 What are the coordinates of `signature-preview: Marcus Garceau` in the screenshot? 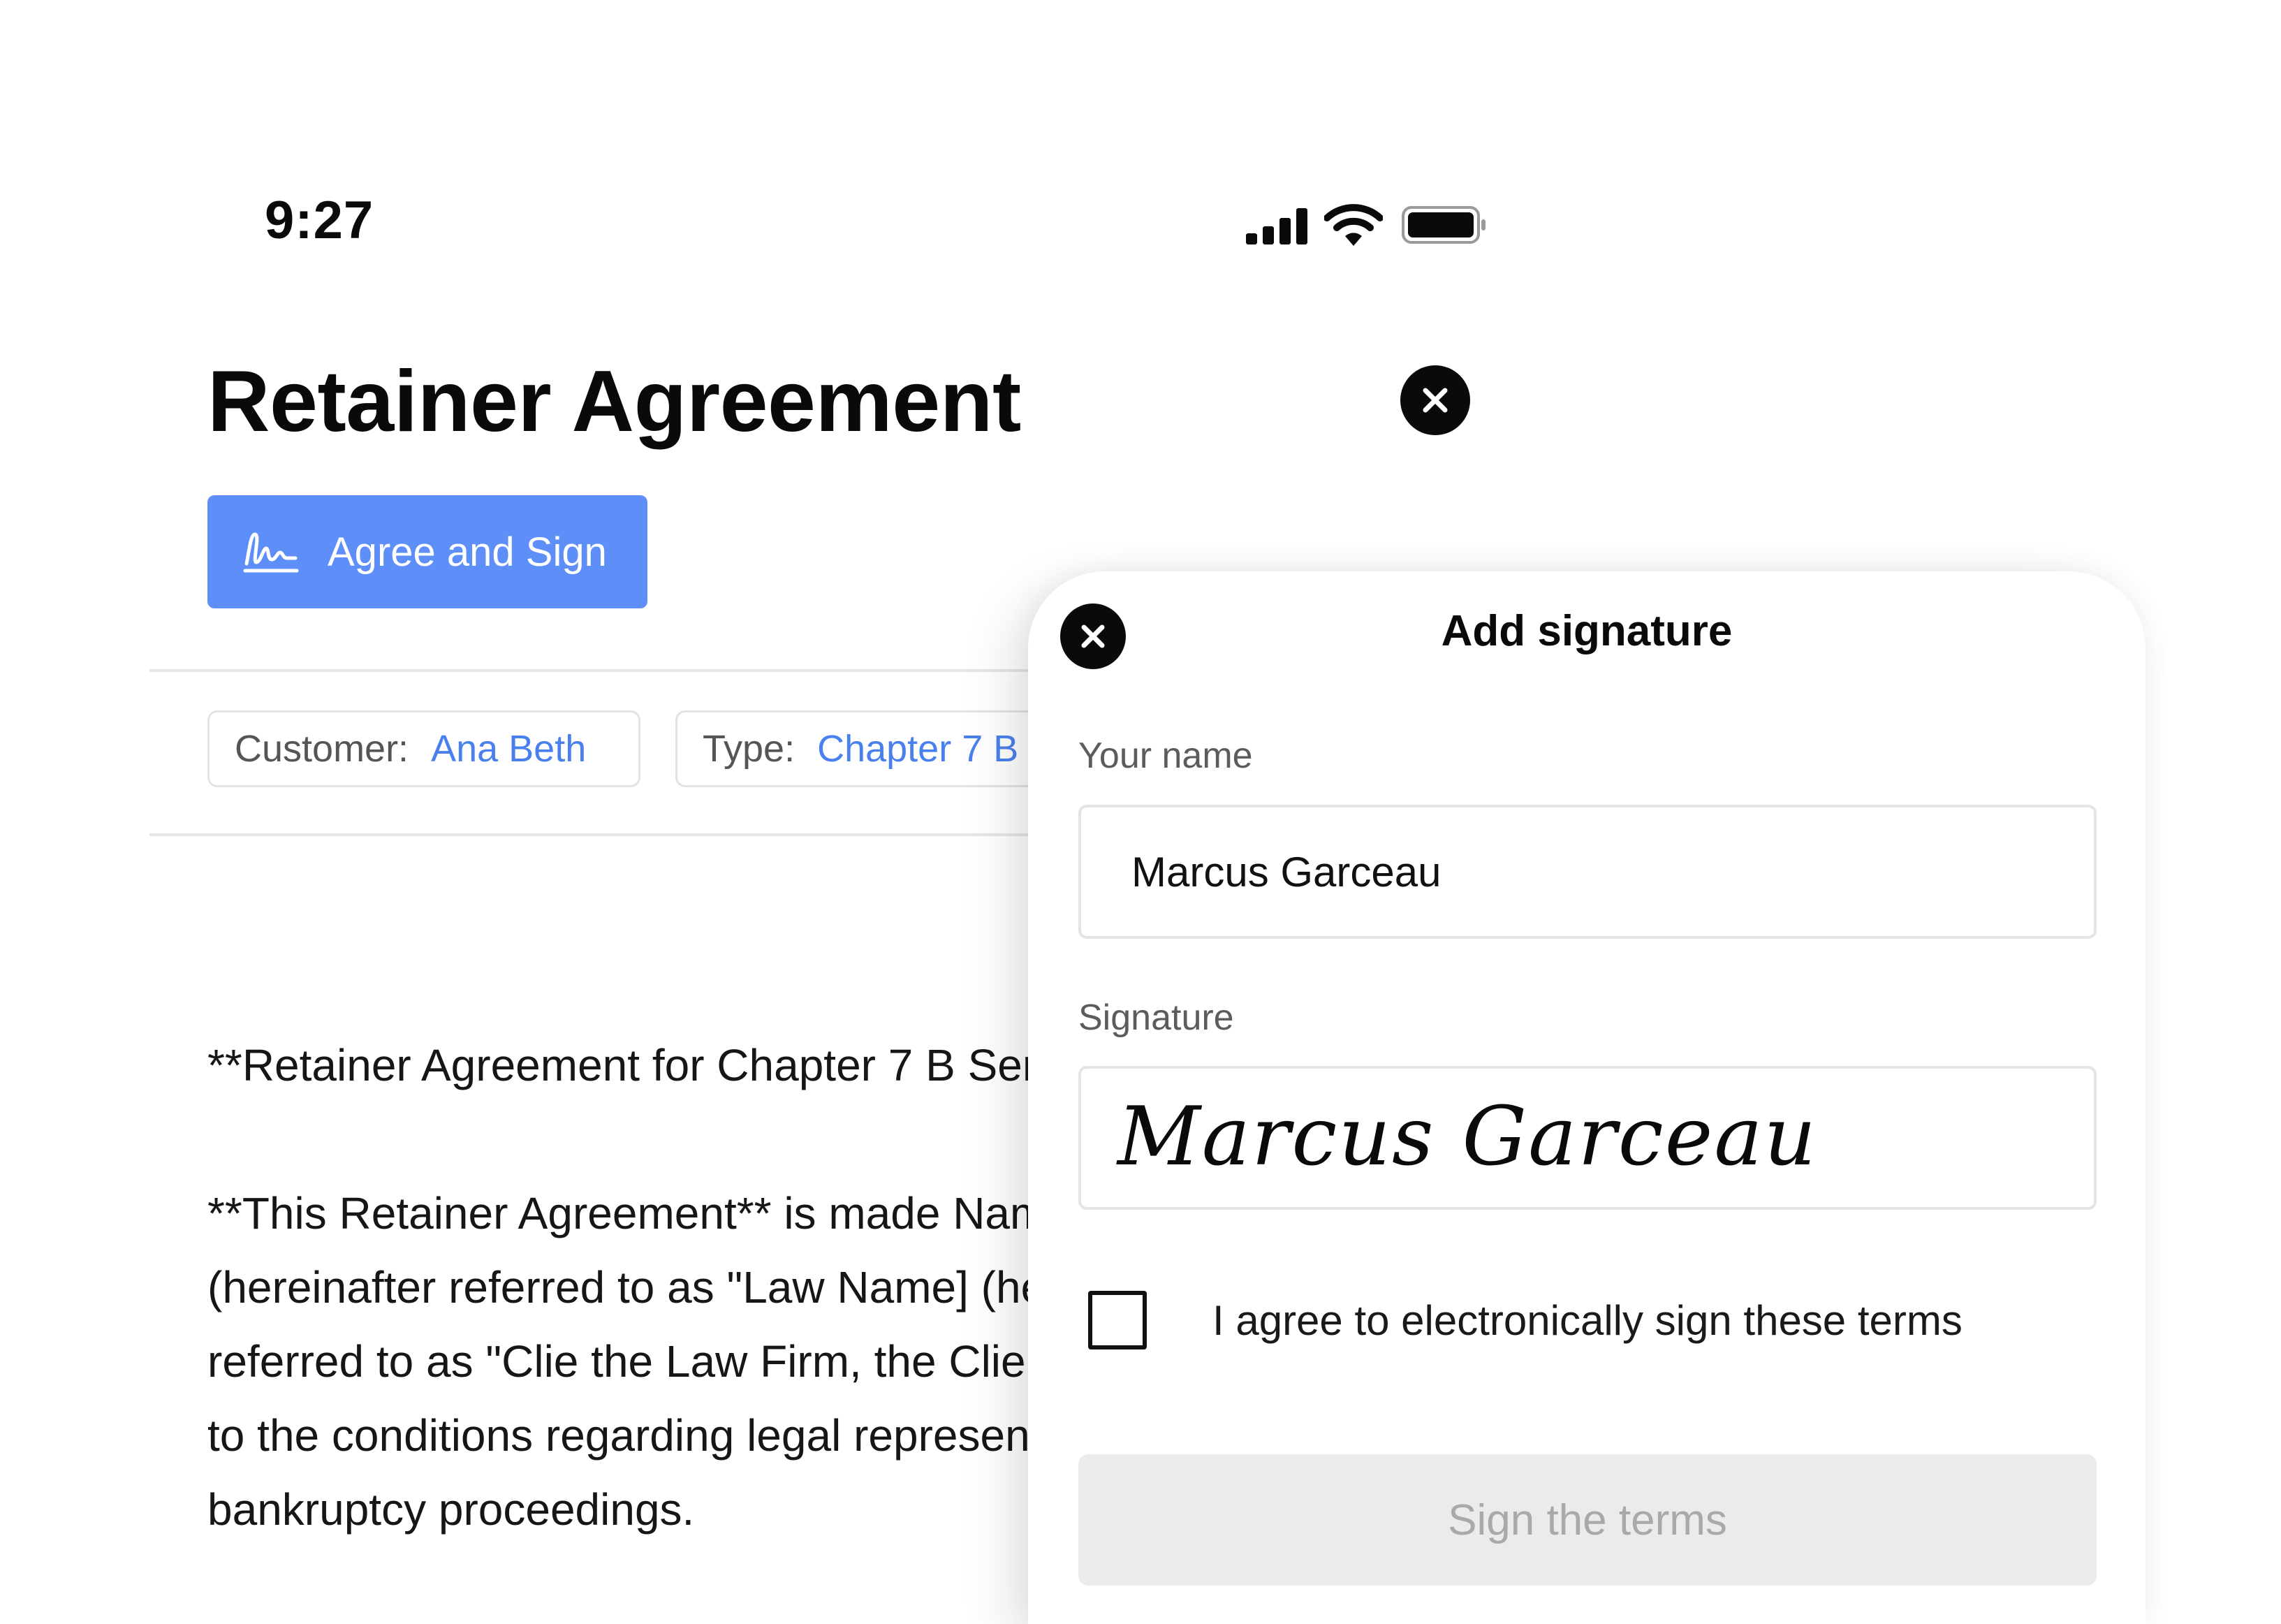 It's located at (1467, 1137).